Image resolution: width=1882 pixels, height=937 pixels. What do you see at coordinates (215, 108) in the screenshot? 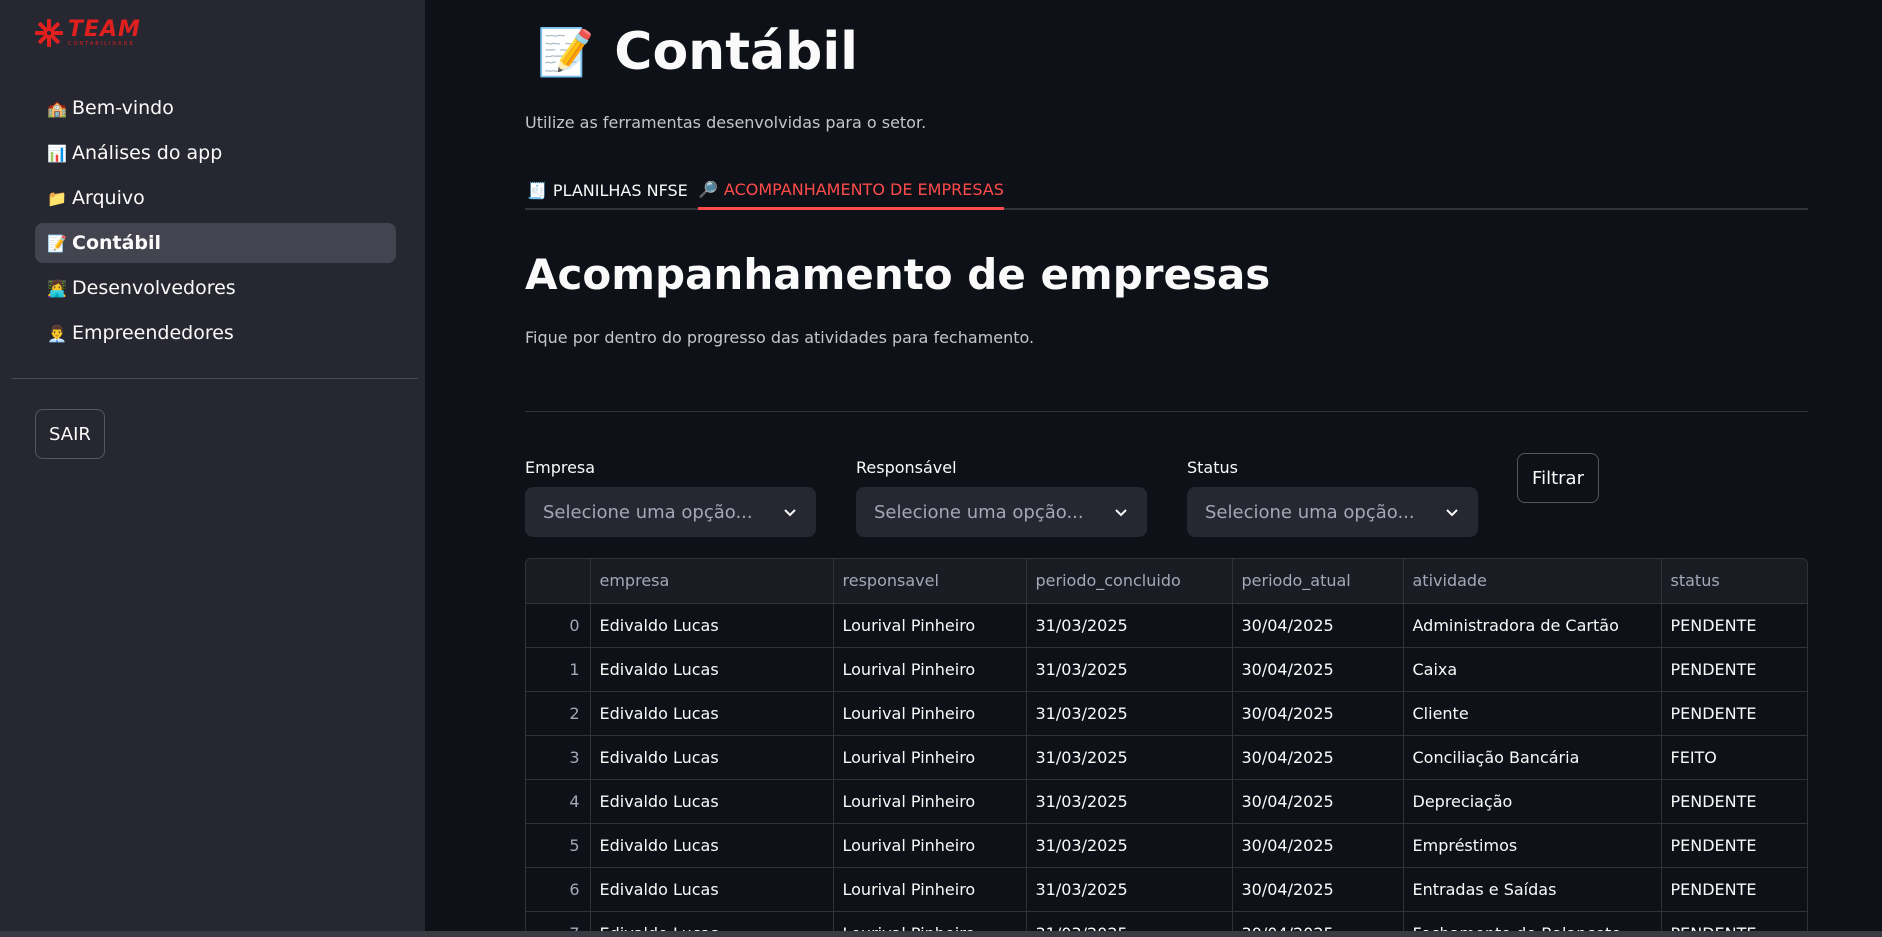
I see `sidebar-item-bem-vindo: 🏫 Bem-vindo` at bounding box center [215, 108].